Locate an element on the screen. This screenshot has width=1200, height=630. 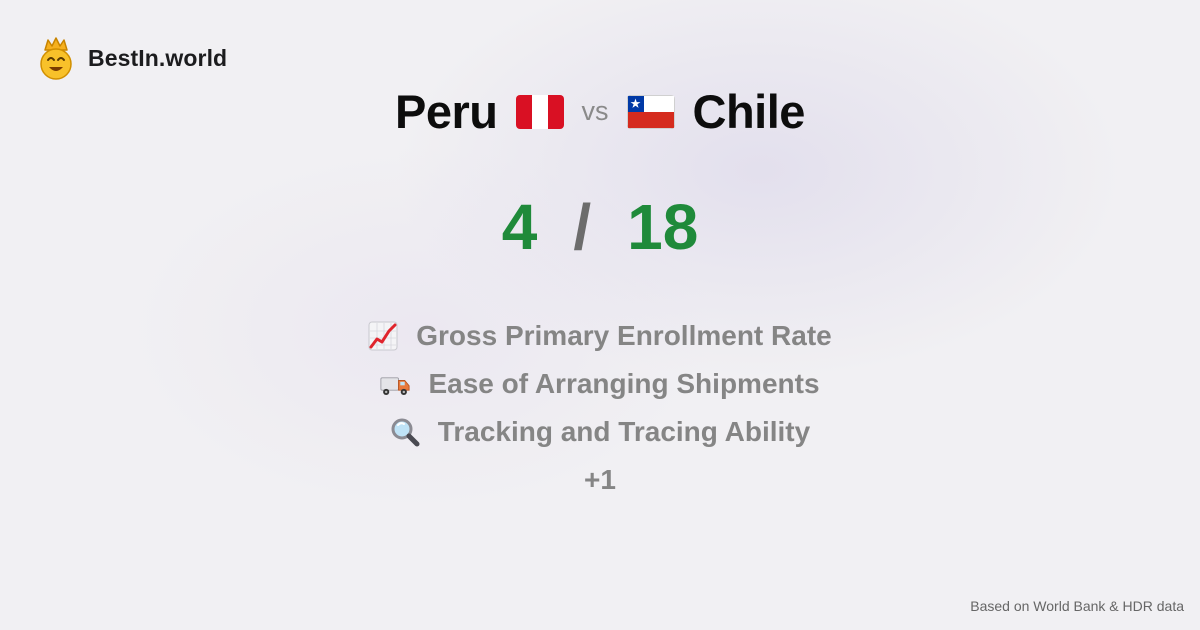
score: 4 / 18 is located at coordinates (600, 227).